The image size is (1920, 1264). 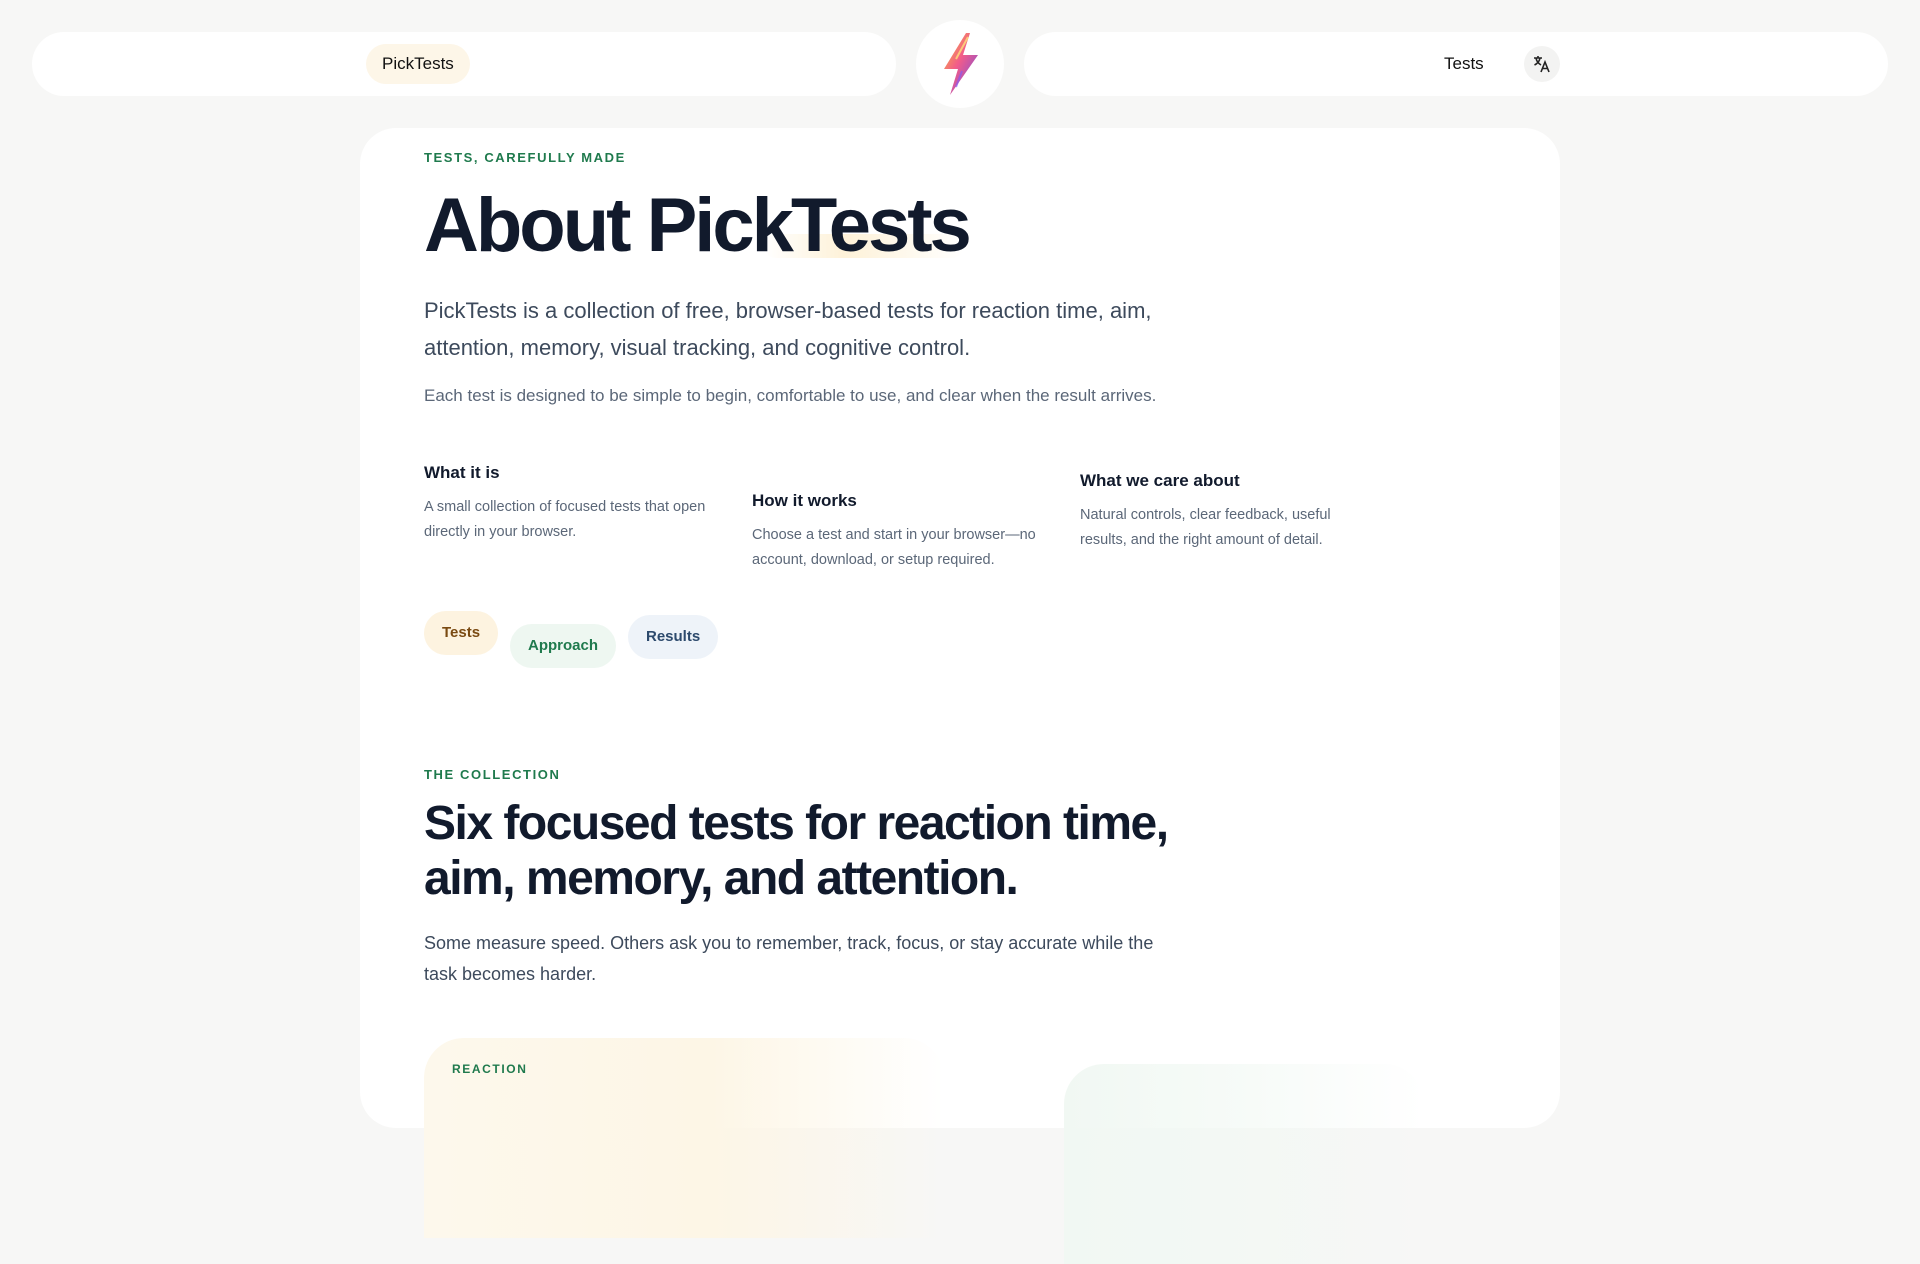 I want to click on test-tile, so click(x=1244, y=1164).